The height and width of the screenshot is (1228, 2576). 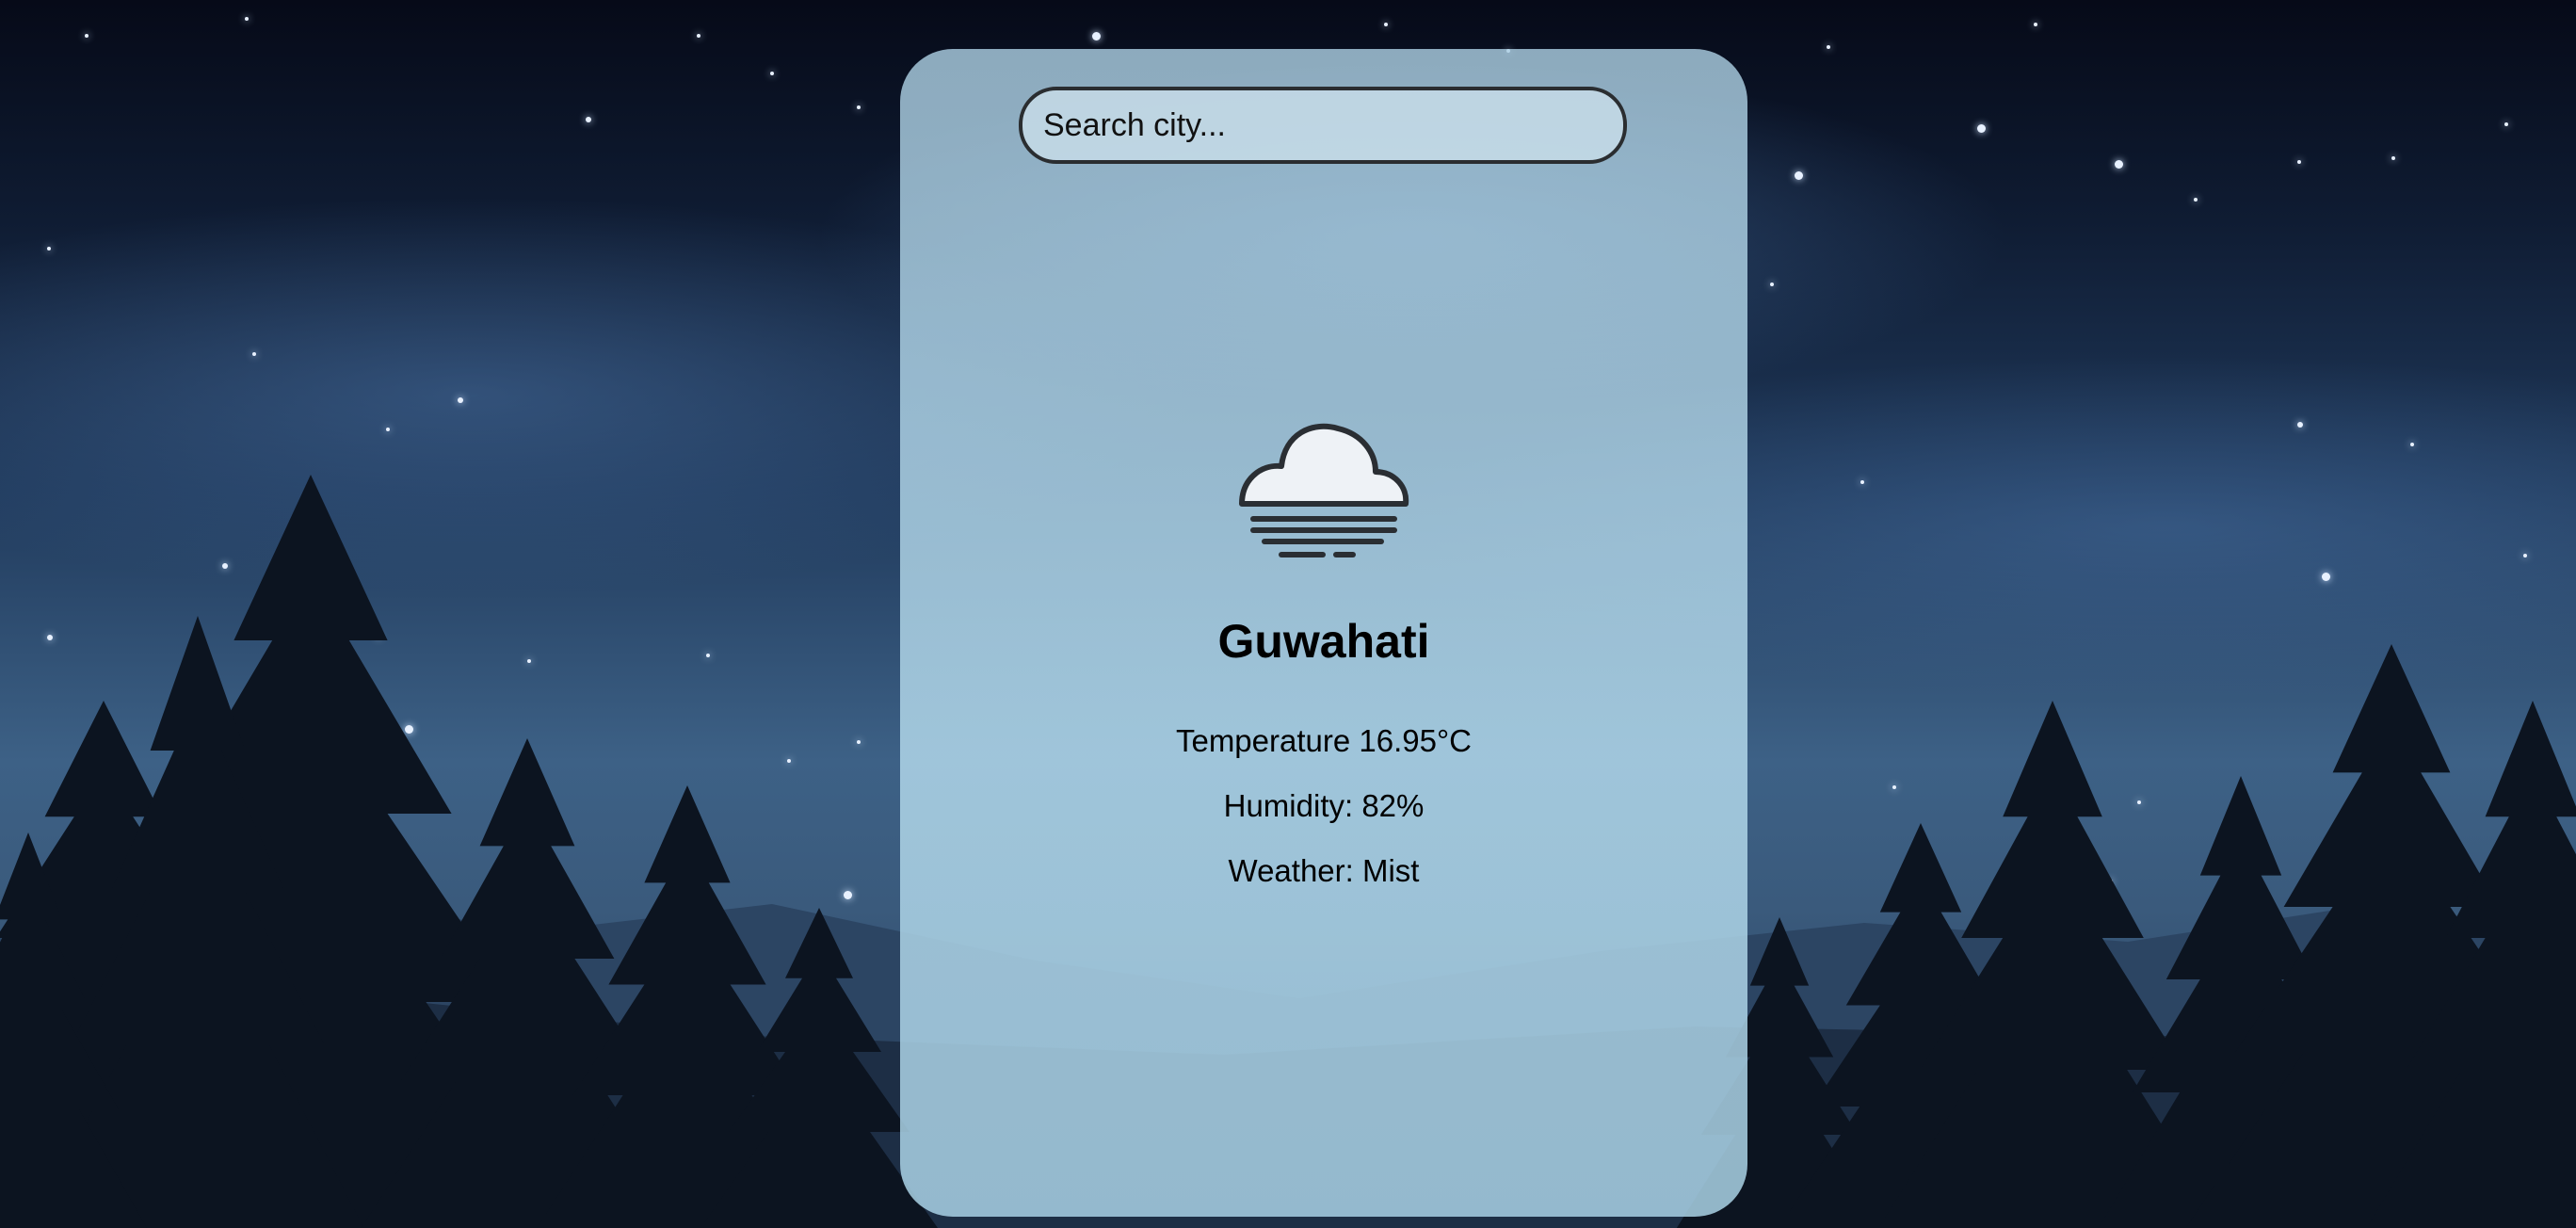 What do you see at coordinates (1323, 641) in the screenshot?
I see `city-name: Guwahati` at bounding box center [1323, 641].